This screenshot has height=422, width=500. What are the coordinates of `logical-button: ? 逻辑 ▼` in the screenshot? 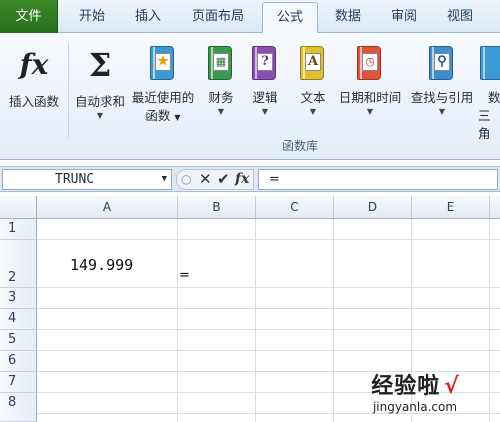 It's located at (265, 80).